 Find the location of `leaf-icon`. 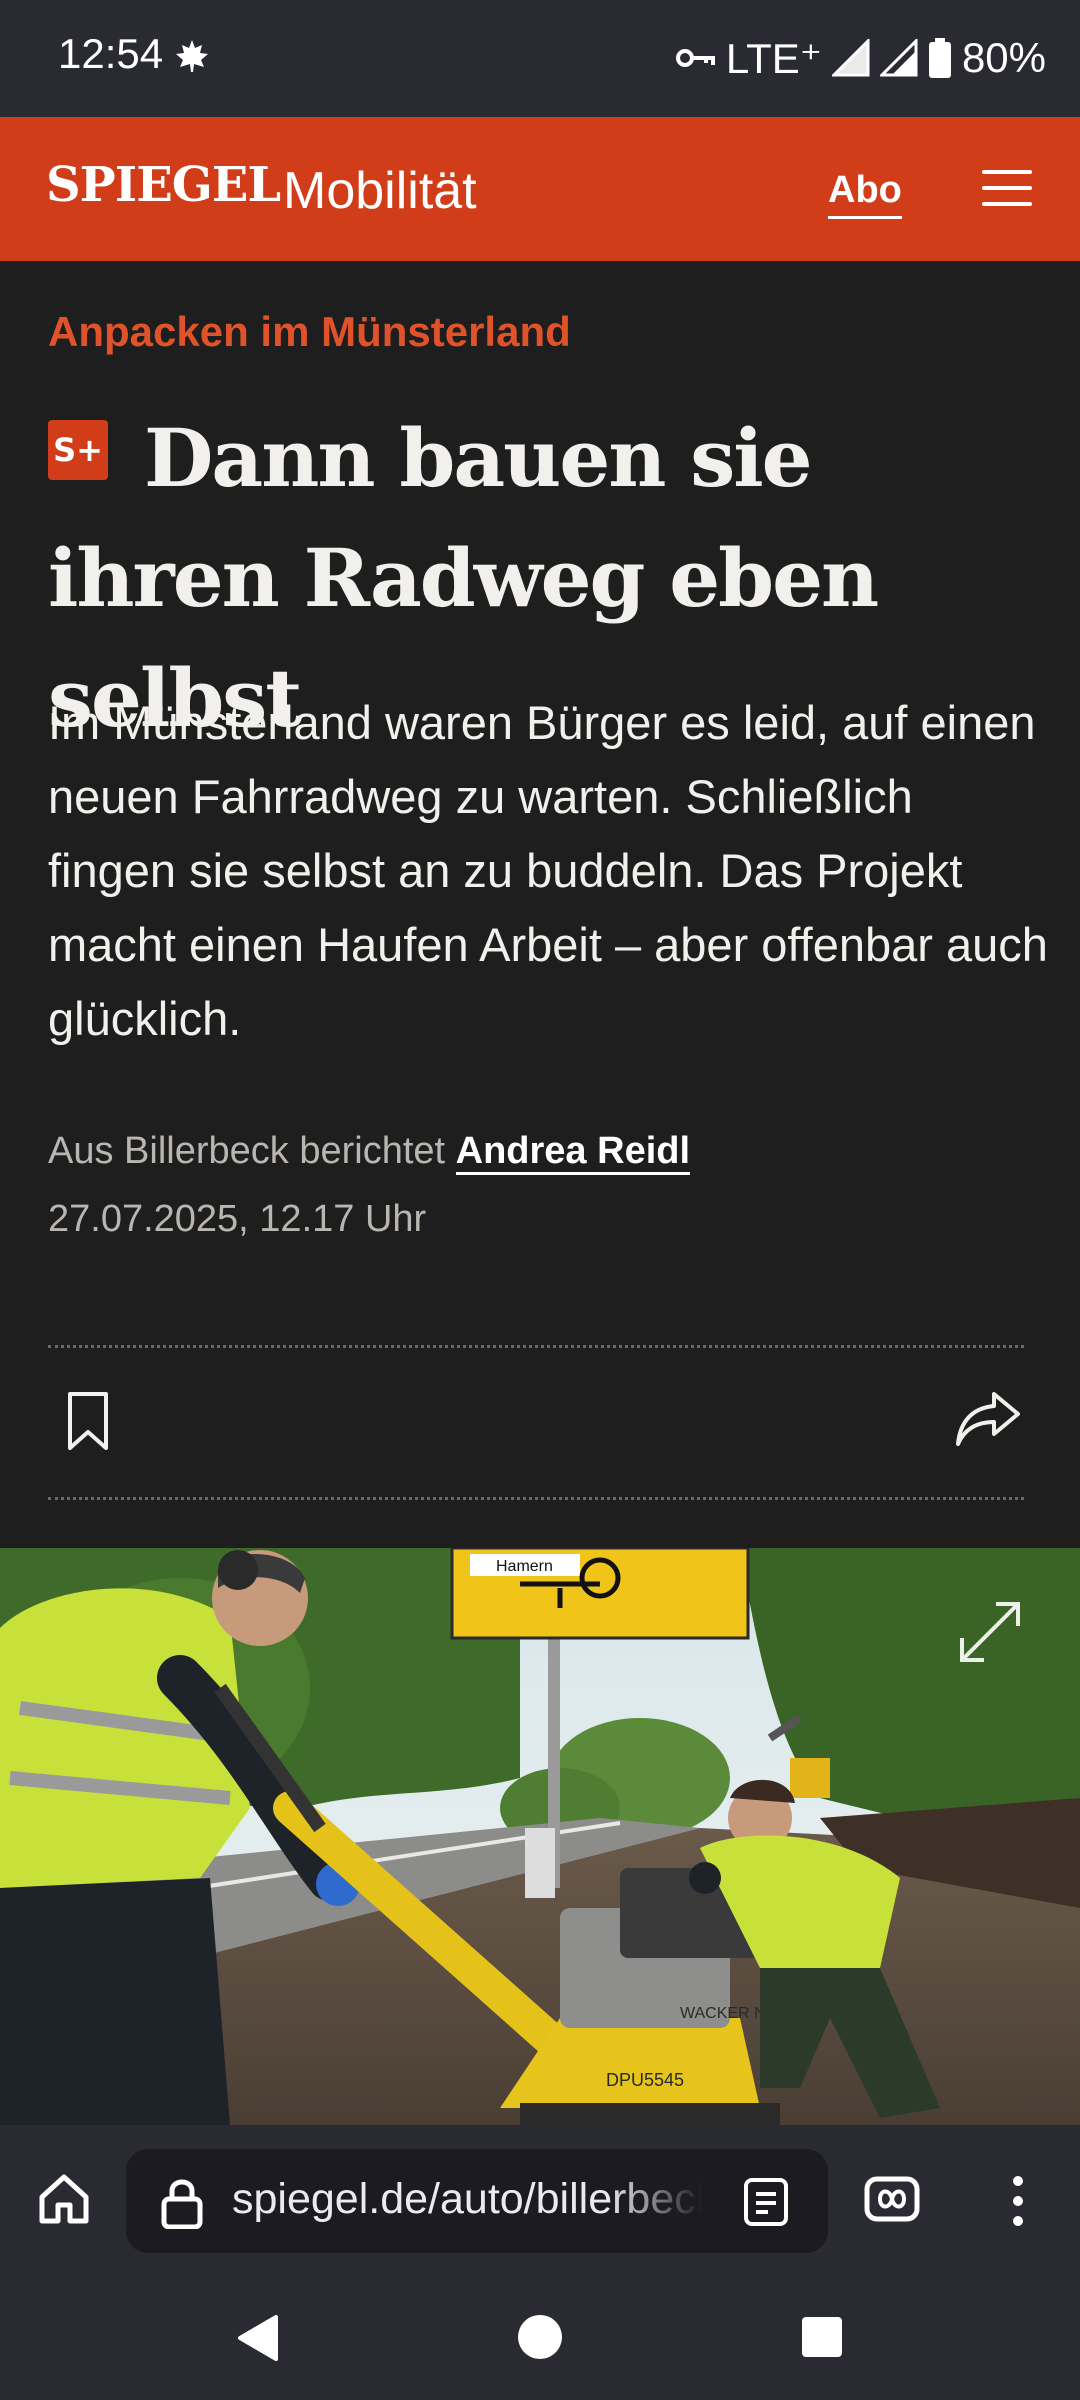

leaf-icon is located at coordinates (192, 56).